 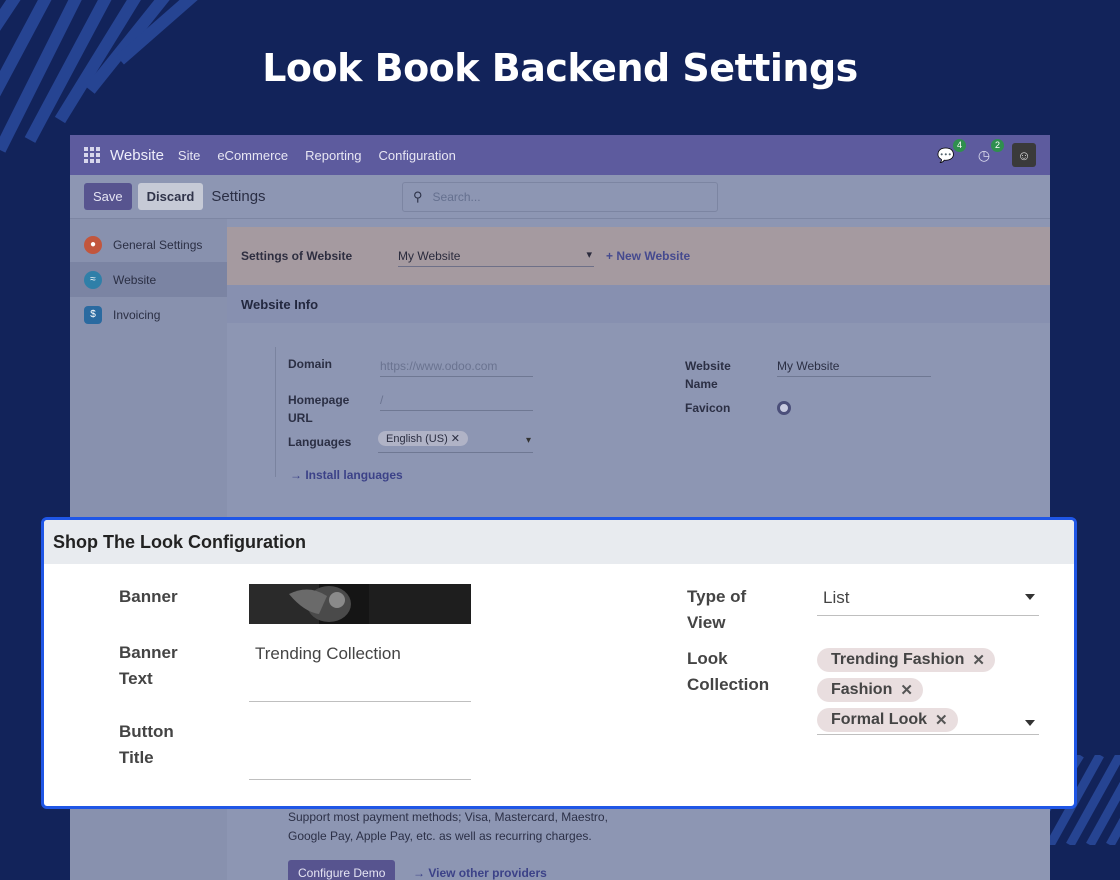 I want to click on avatar: ☺, so click(x=1024, y=155).